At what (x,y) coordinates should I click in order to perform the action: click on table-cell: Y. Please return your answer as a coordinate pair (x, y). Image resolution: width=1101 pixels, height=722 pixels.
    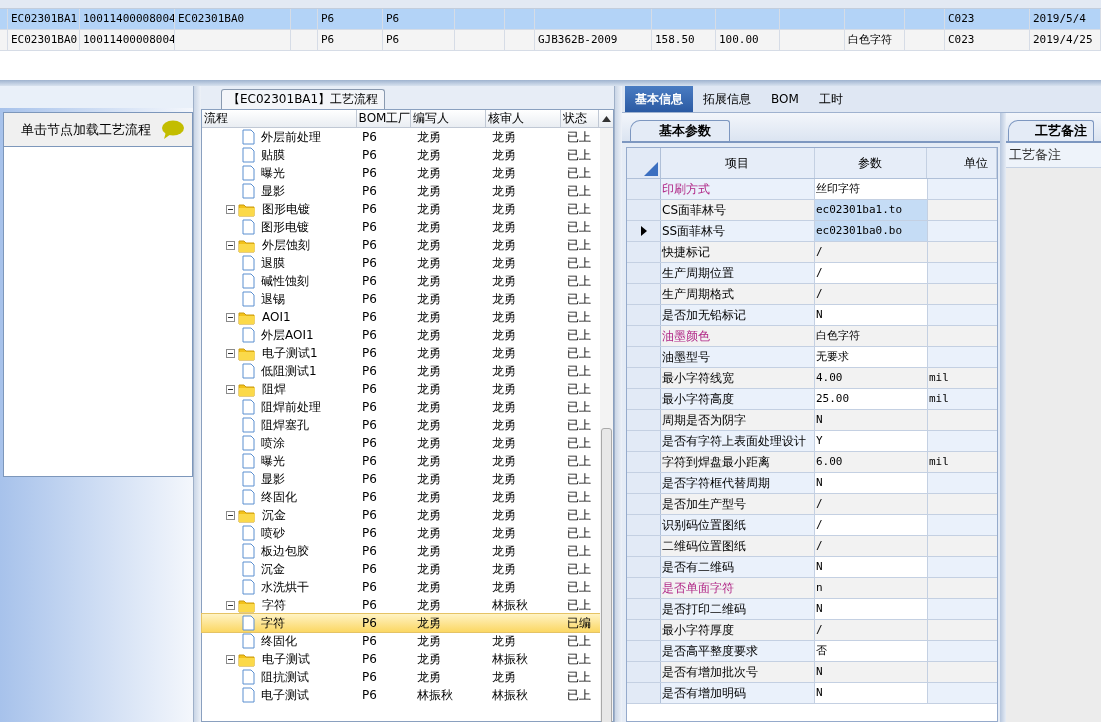
    Looking at the image, I should click on (871, 441).